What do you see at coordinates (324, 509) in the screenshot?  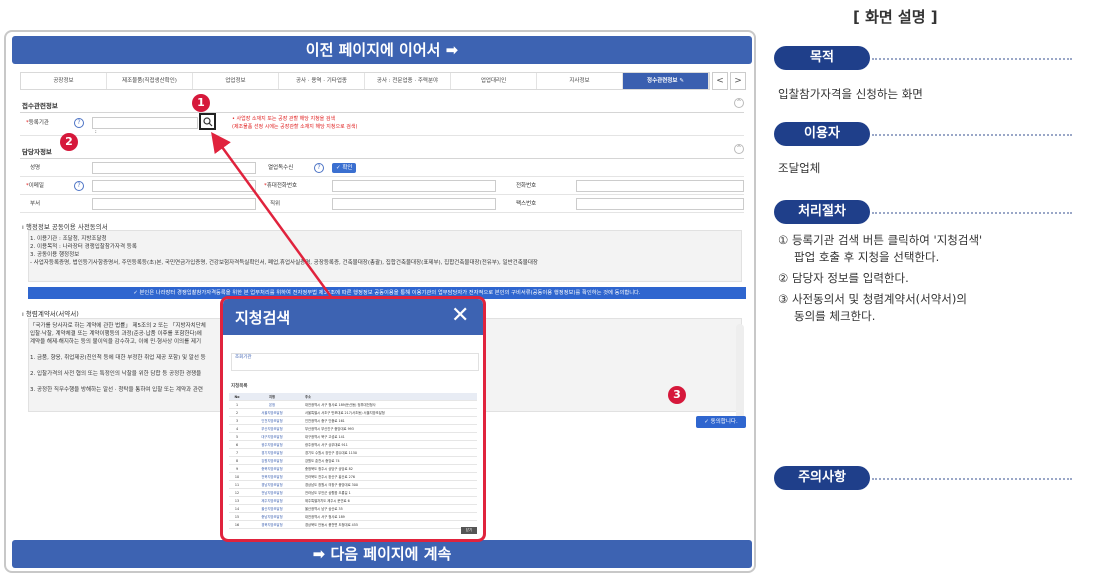 I see `branch-address: 울산광역시 남구 삼산로 35` at bounding box center [324, 509].